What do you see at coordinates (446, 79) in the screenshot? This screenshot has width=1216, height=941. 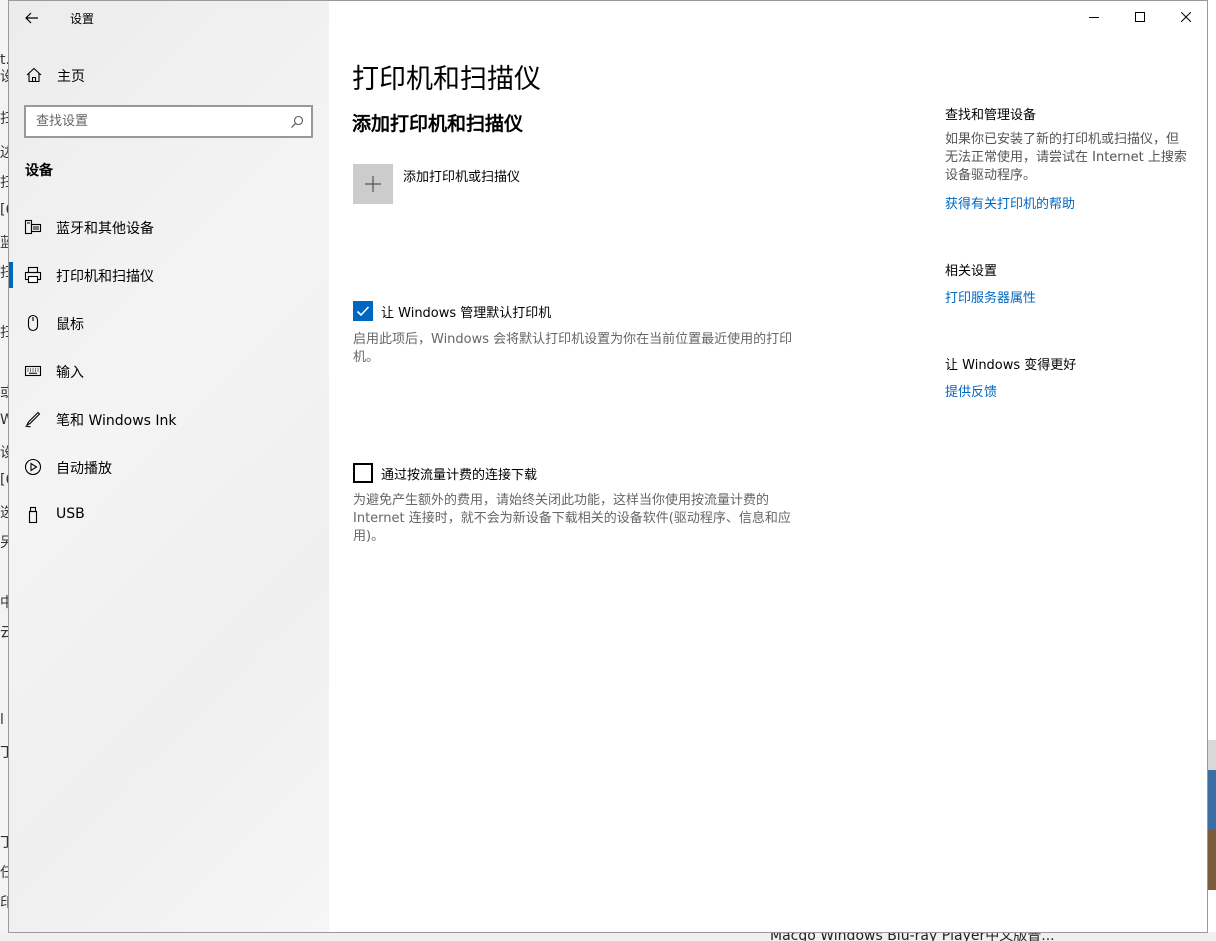 I see `page-title: 打印机和扫描仪` at bounding box center [446, 79].